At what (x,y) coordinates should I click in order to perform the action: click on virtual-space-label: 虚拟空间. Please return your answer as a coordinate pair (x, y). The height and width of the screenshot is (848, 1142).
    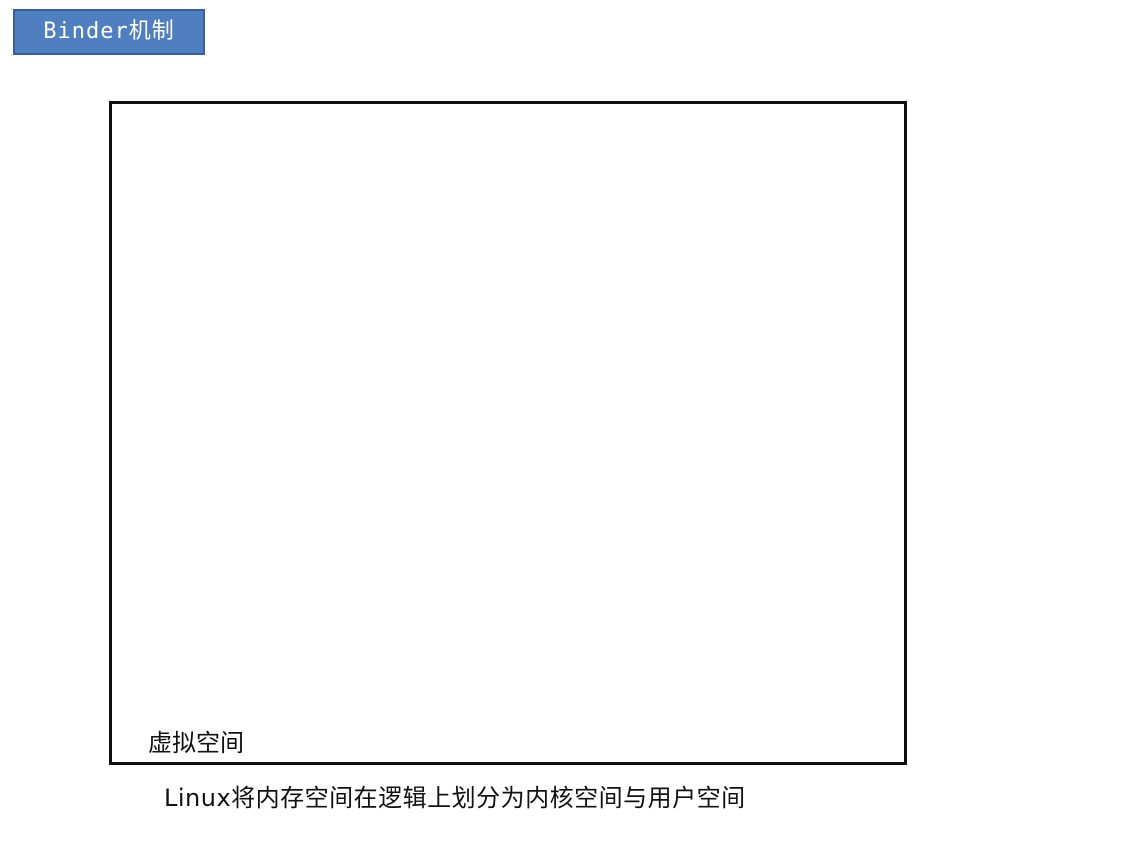
    Looking at the image, I should click on (196, 743).